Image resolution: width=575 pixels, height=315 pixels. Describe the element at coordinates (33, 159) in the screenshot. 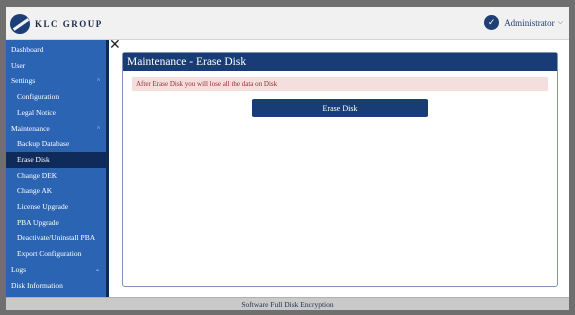

I see `sidebar-item-label: Erase Disk` at that location.